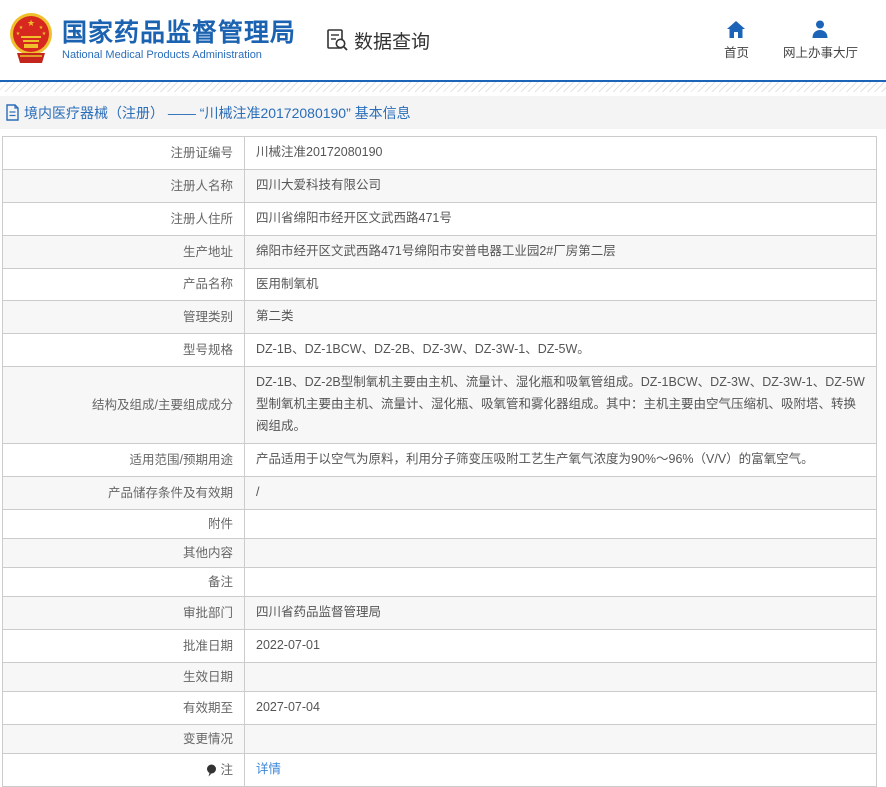 The image size is (886, 787). I want to click on table-row: 注册人名称 四川大爱科技有限公司, so click(439, 186).